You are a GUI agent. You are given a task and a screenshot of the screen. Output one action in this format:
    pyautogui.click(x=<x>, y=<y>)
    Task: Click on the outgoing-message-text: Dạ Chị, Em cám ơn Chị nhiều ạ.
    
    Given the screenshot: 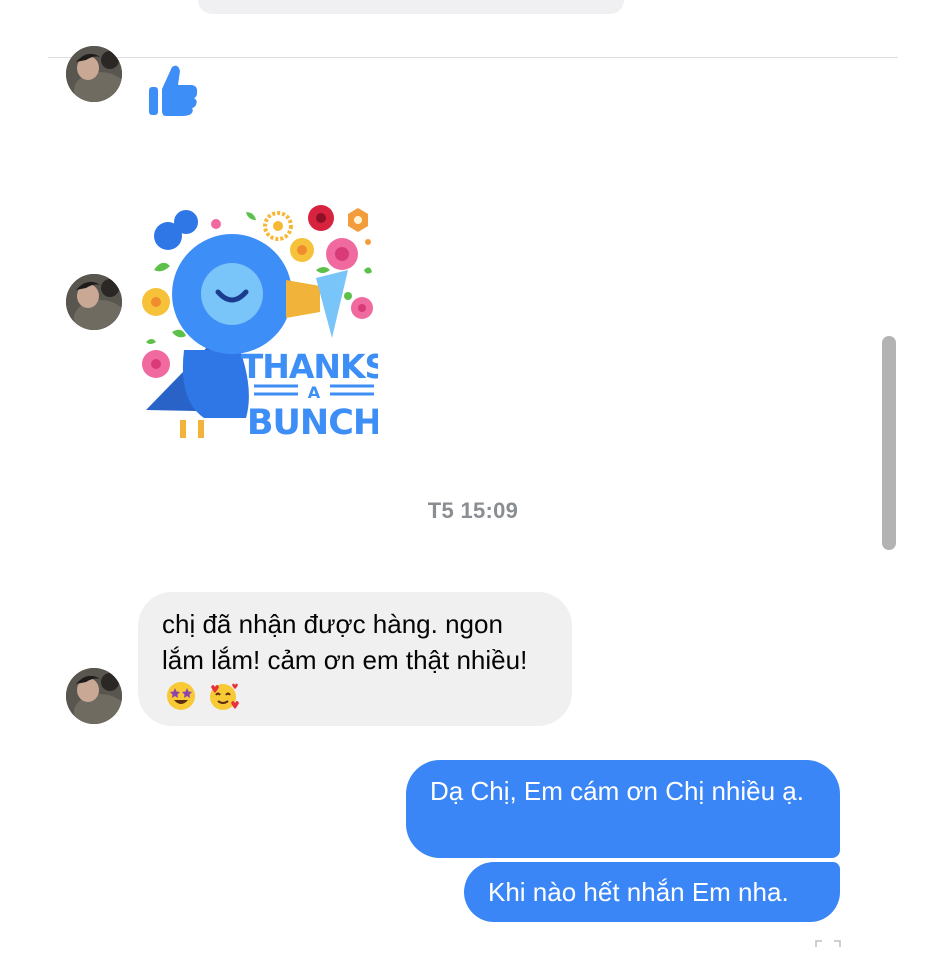 What is the action you would take?
    pyautogui.click(x=617, y=791)
    